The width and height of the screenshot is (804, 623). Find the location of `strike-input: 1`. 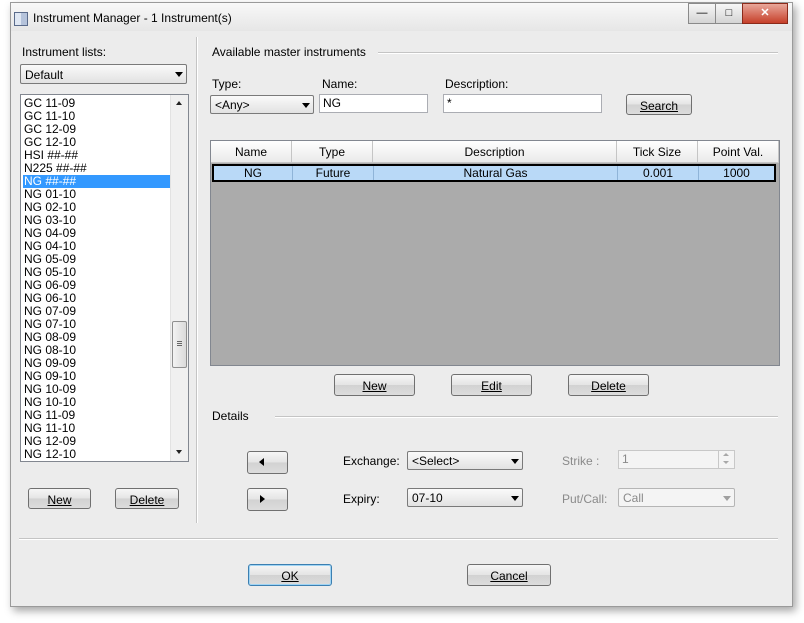

strike-input: 1 is located at coordinates (676, 459).